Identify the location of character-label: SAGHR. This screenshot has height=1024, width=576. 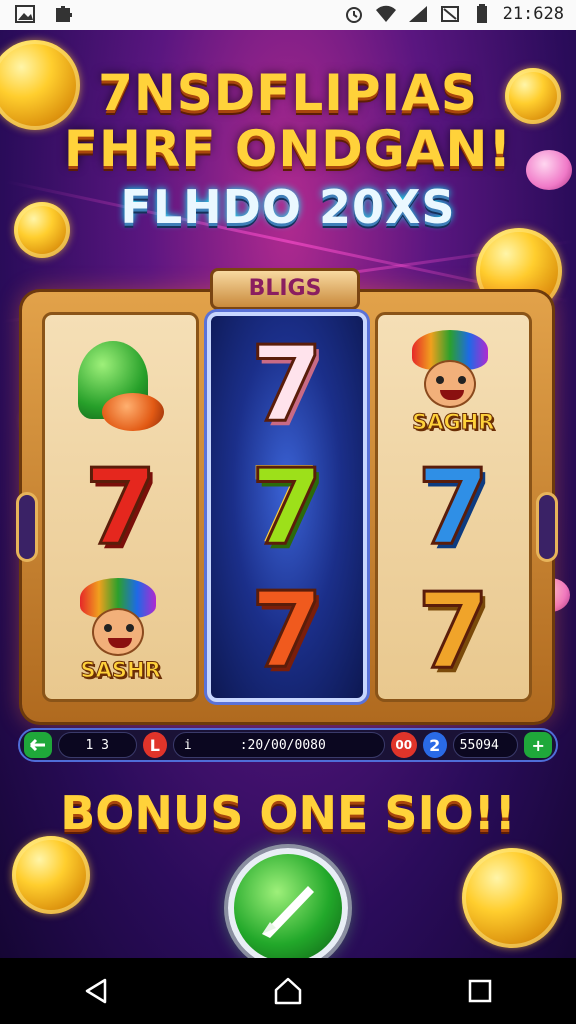
(453, 422).